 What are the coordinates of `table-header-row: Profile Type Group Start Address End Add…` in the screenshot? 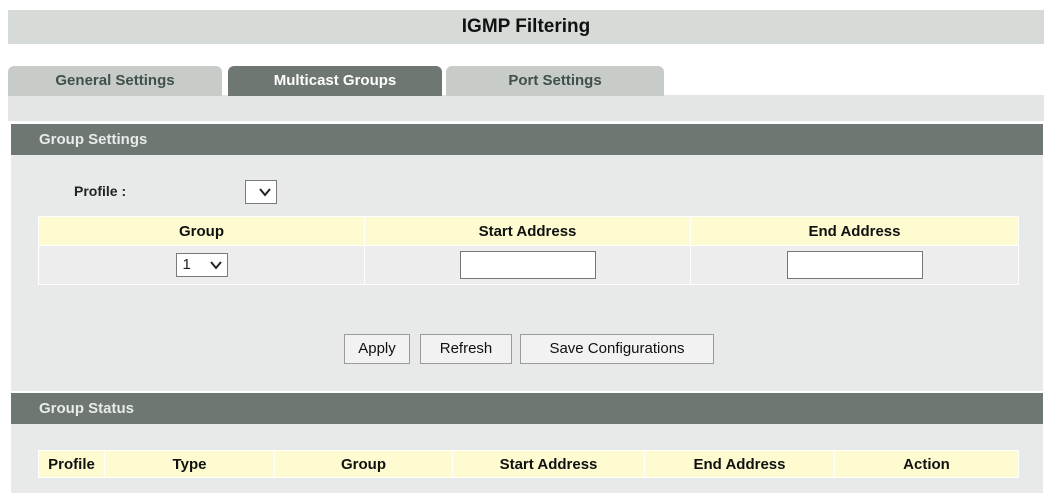 It's located at (528, 464).